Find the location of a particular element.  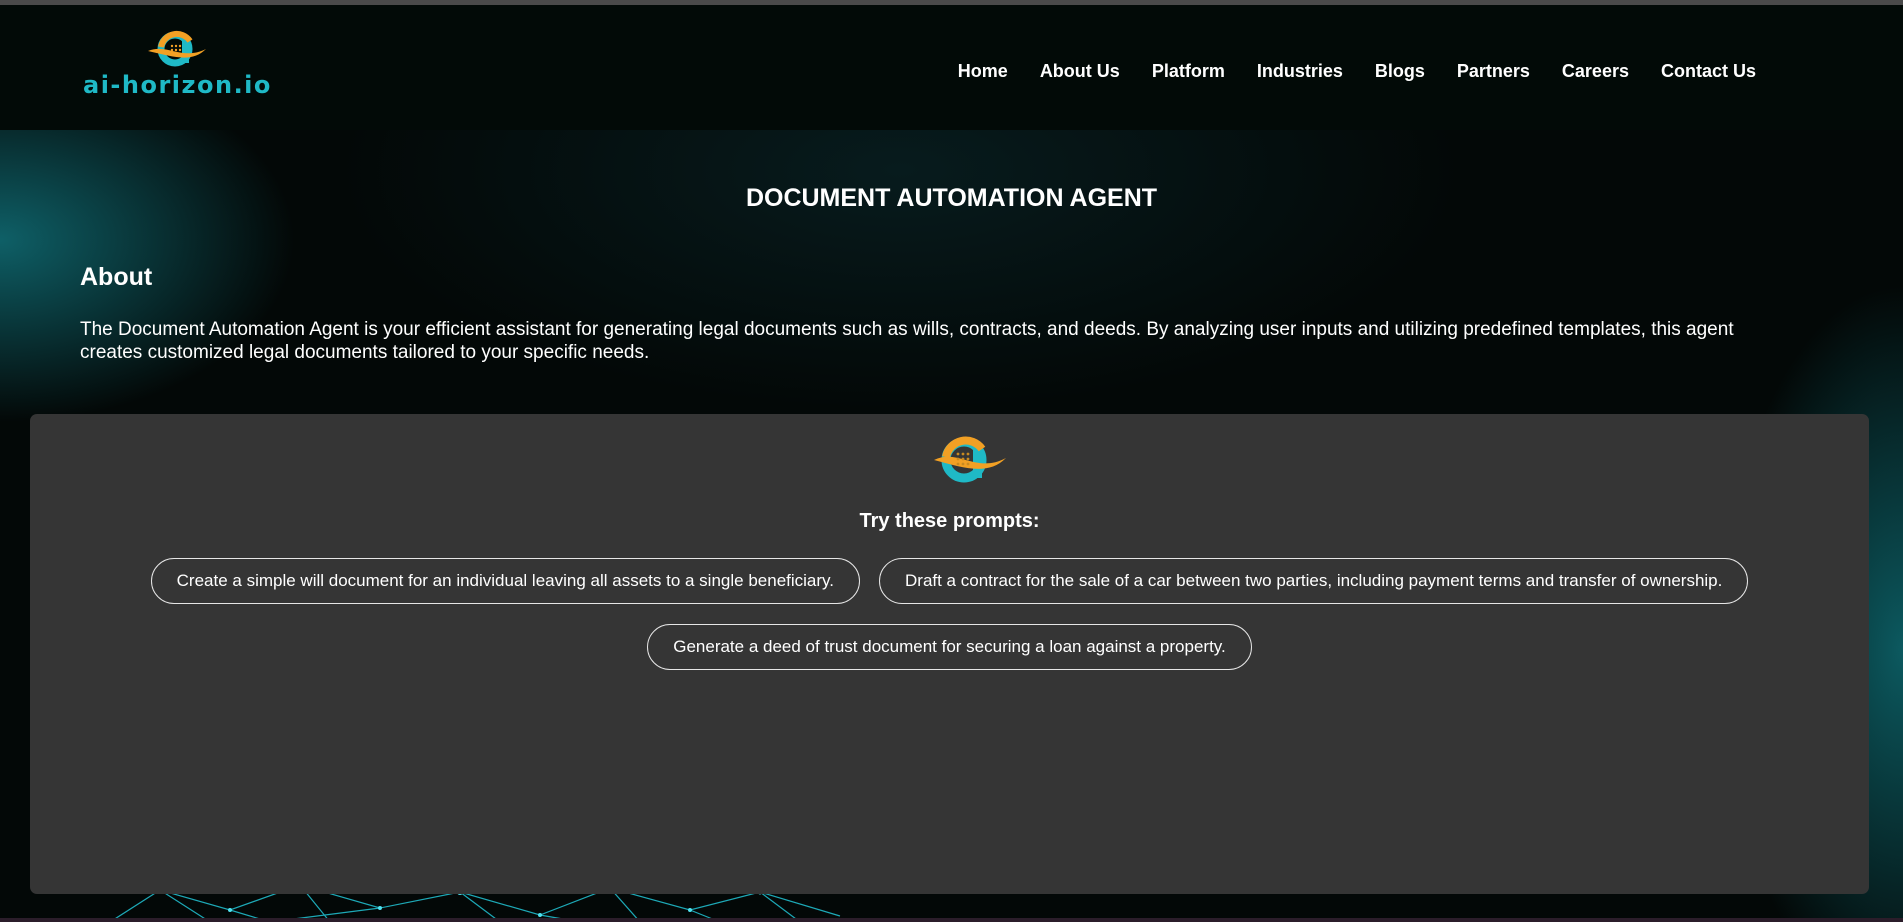

nav-contact-us: Contact Us is located at coordinates (1708, 71).